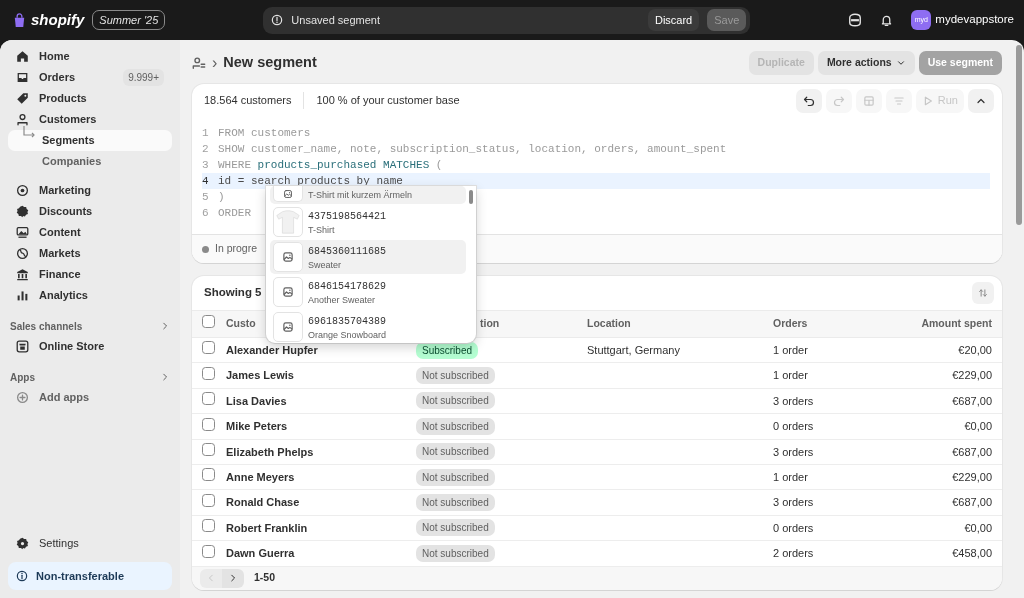  What do you see at coordinates (46, 326) in the screenshot?
I see `section-title: Sales channels` at bounding box center [46, 326].